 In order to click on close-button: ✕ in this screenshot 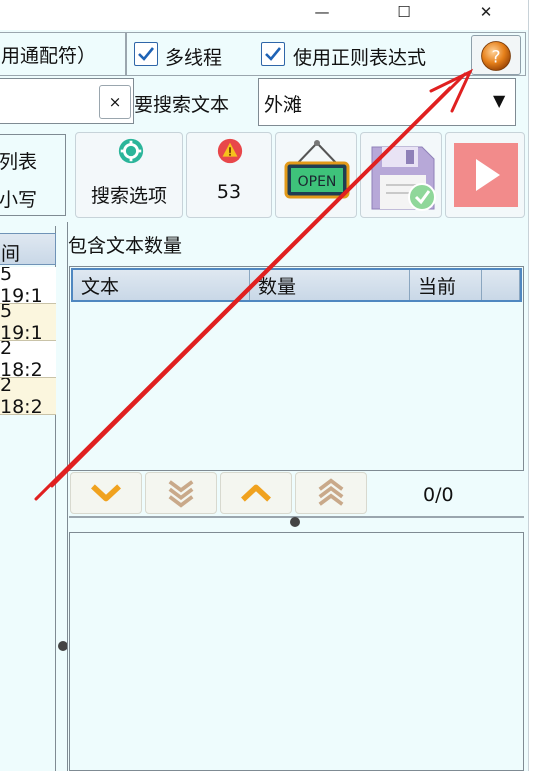, I will do `click(486, 12)`.